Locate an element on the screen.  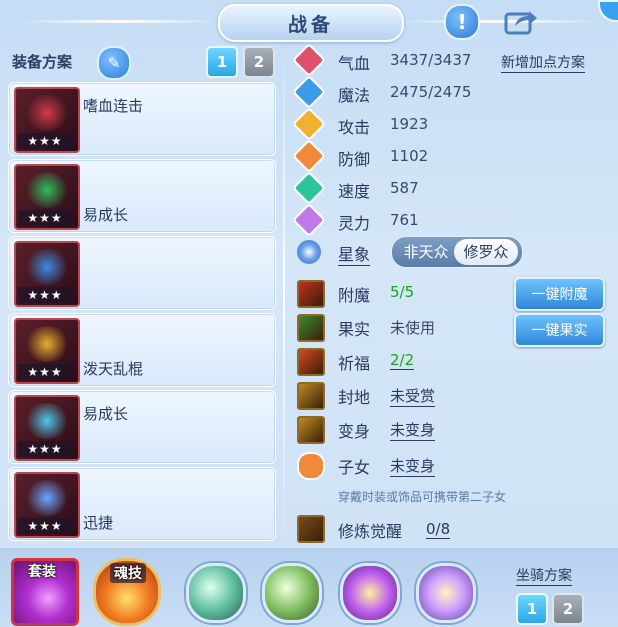
skill-row: ★★★ is located at coordinates (142, 273).